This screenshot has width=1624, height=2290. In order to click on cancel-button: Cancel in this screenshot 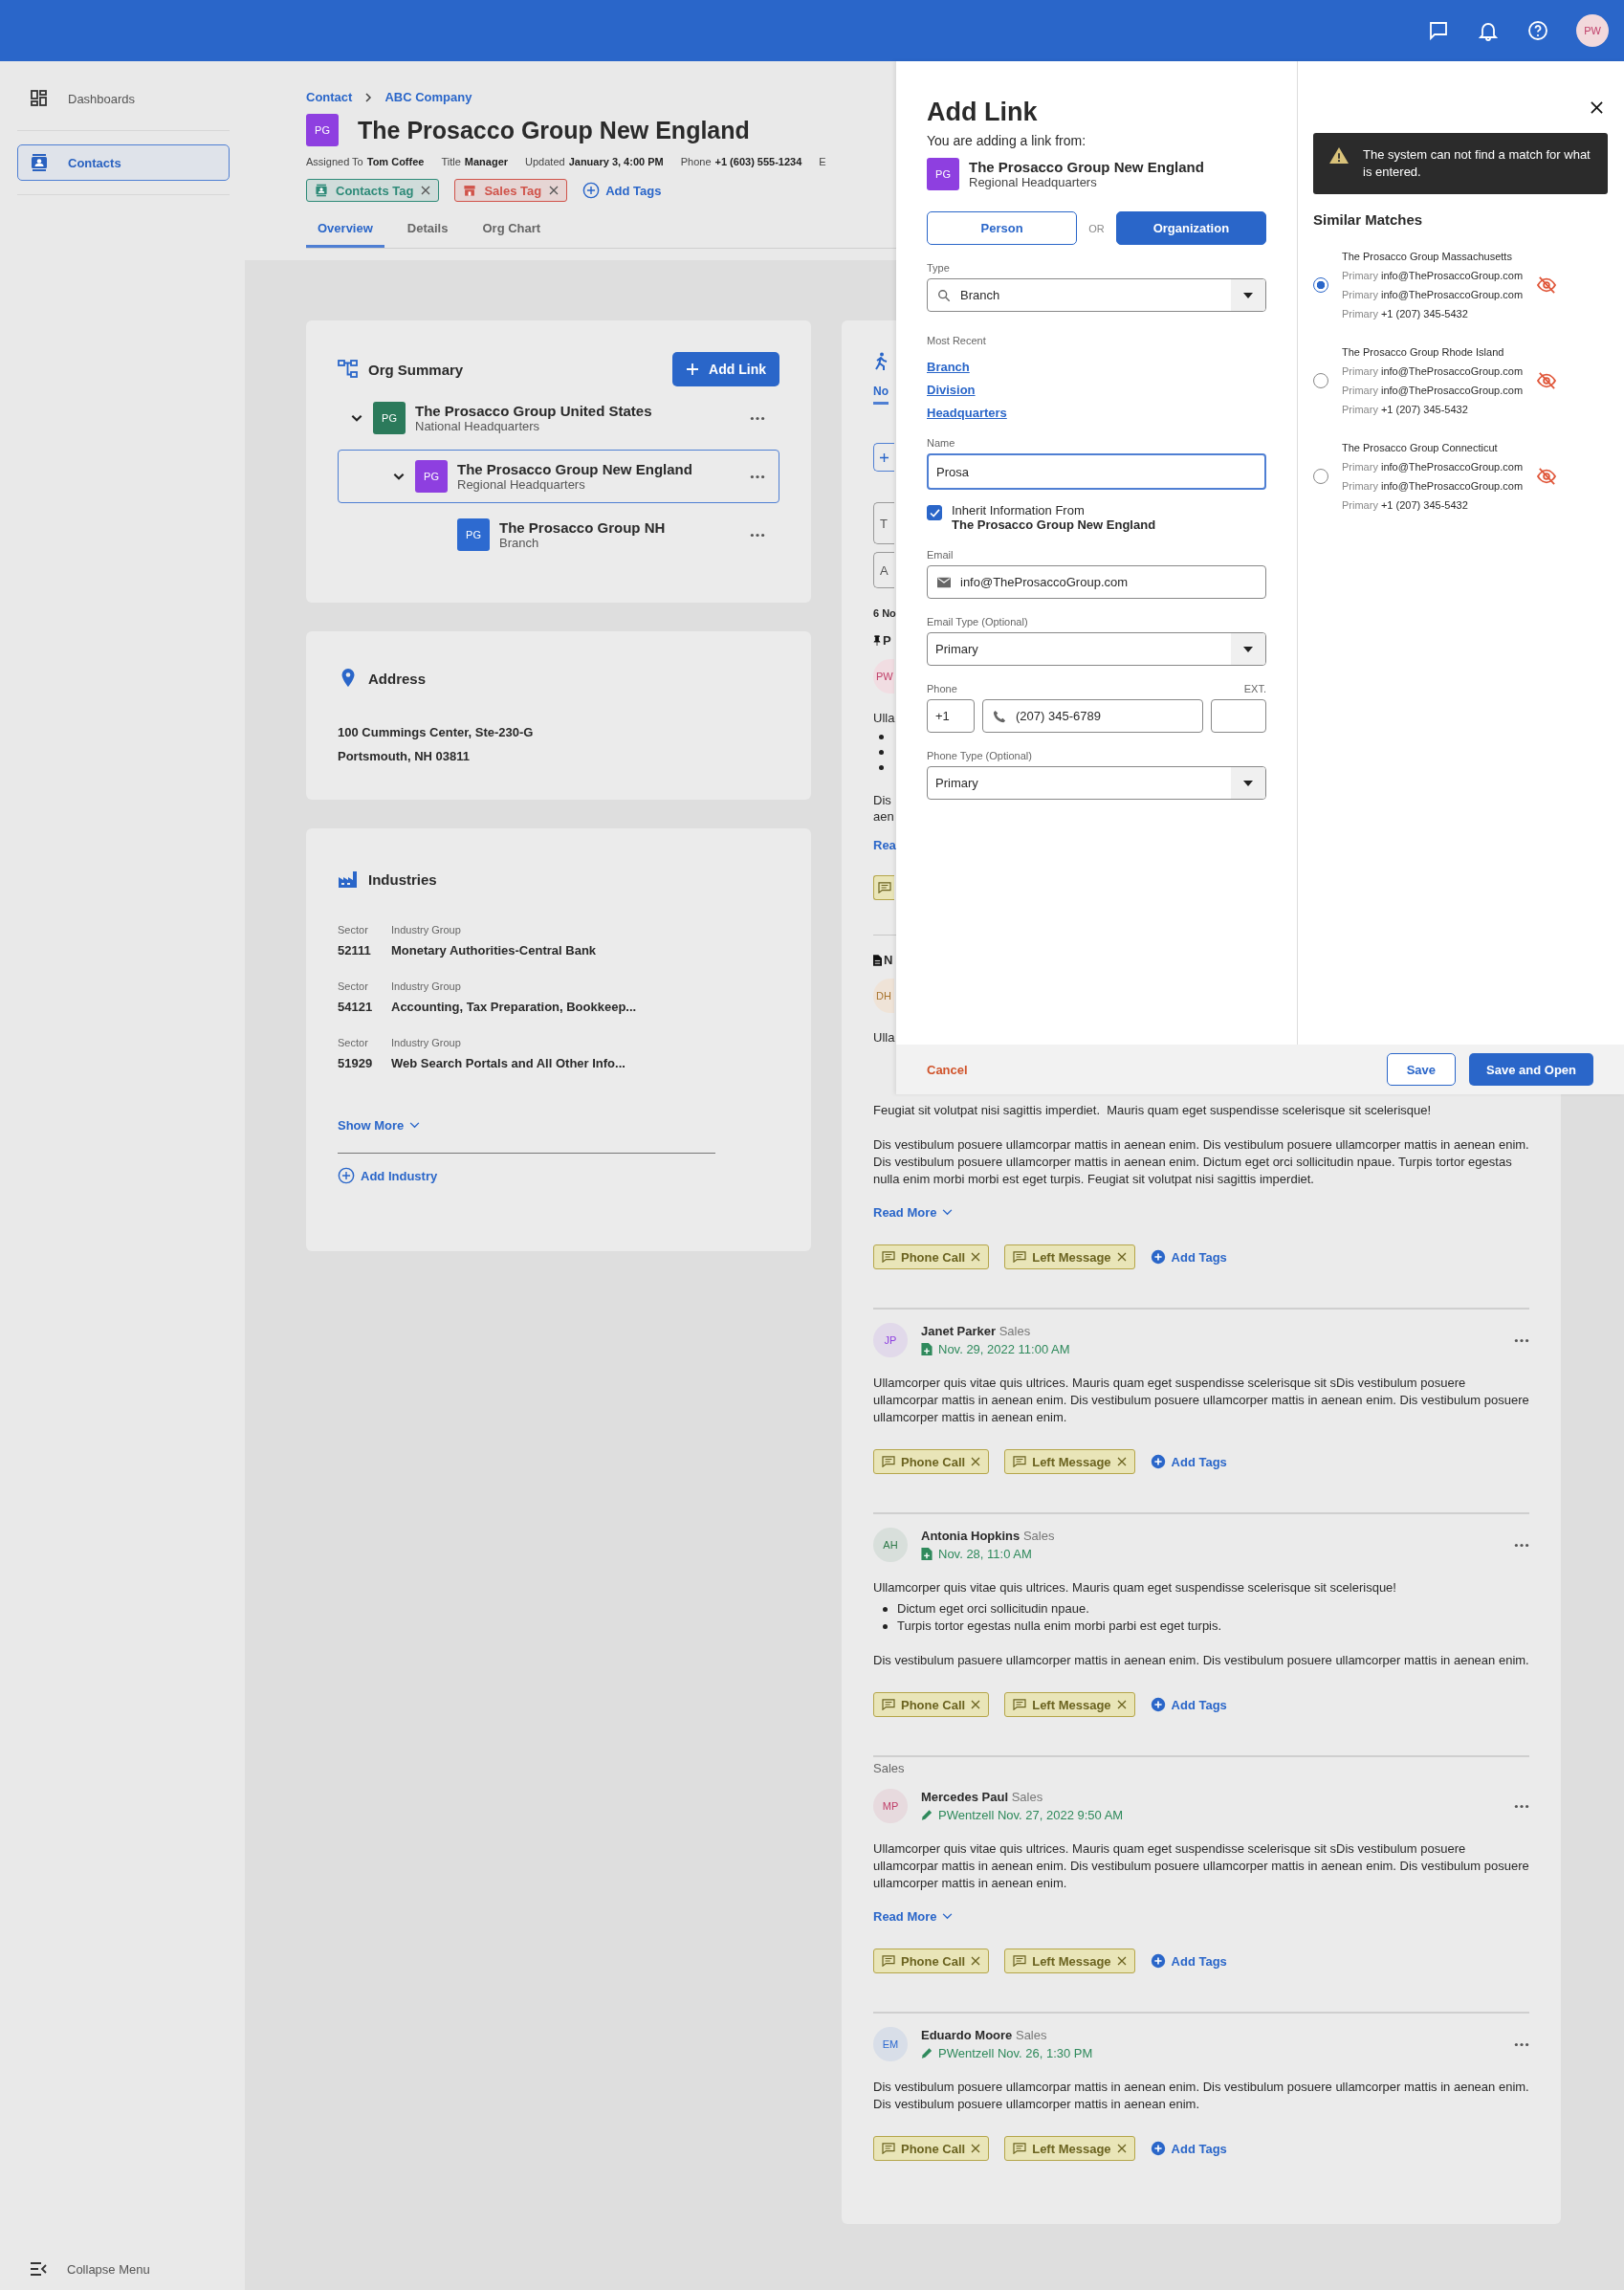, I will do `click(1150, 1069)`.